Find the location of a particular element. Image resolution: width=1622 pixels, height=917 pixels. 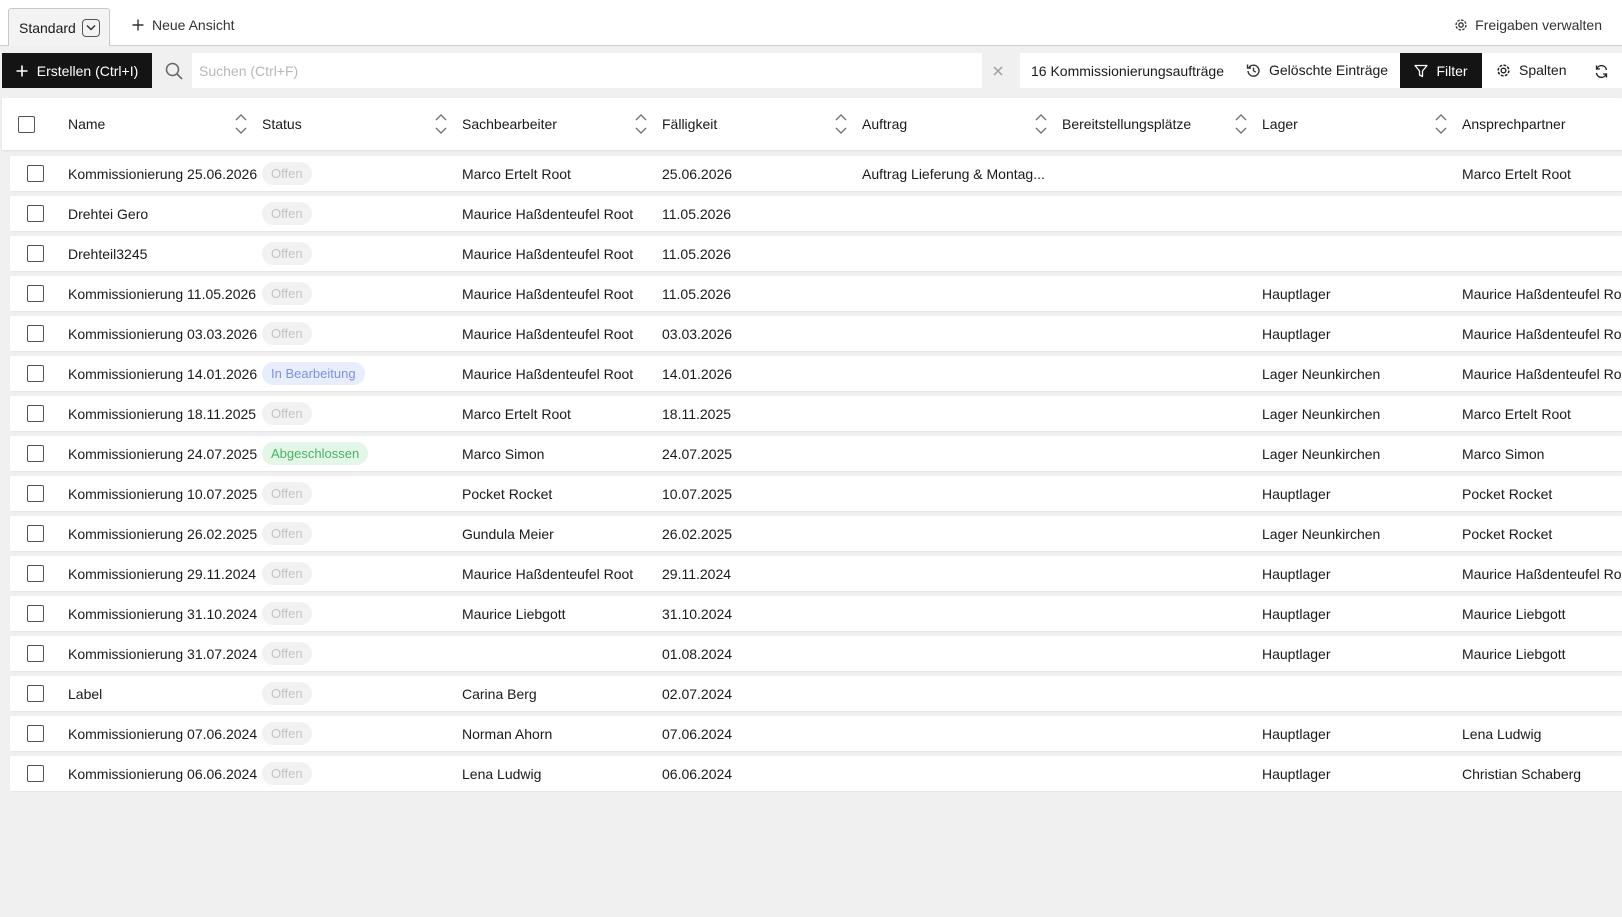

manage-shares-label: Freigaben verwalten is located at coordinates (1538, 25).